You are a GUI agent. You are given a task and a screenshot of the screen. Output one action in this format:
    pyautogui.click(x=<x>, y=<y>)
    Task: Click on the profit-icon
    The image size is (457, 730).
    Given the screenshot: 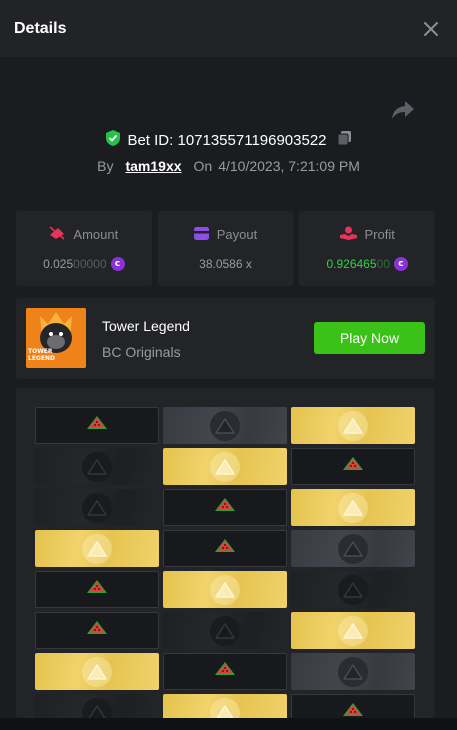 What is the action you would take?
    pyautogui.click(x=348, y=234)
    